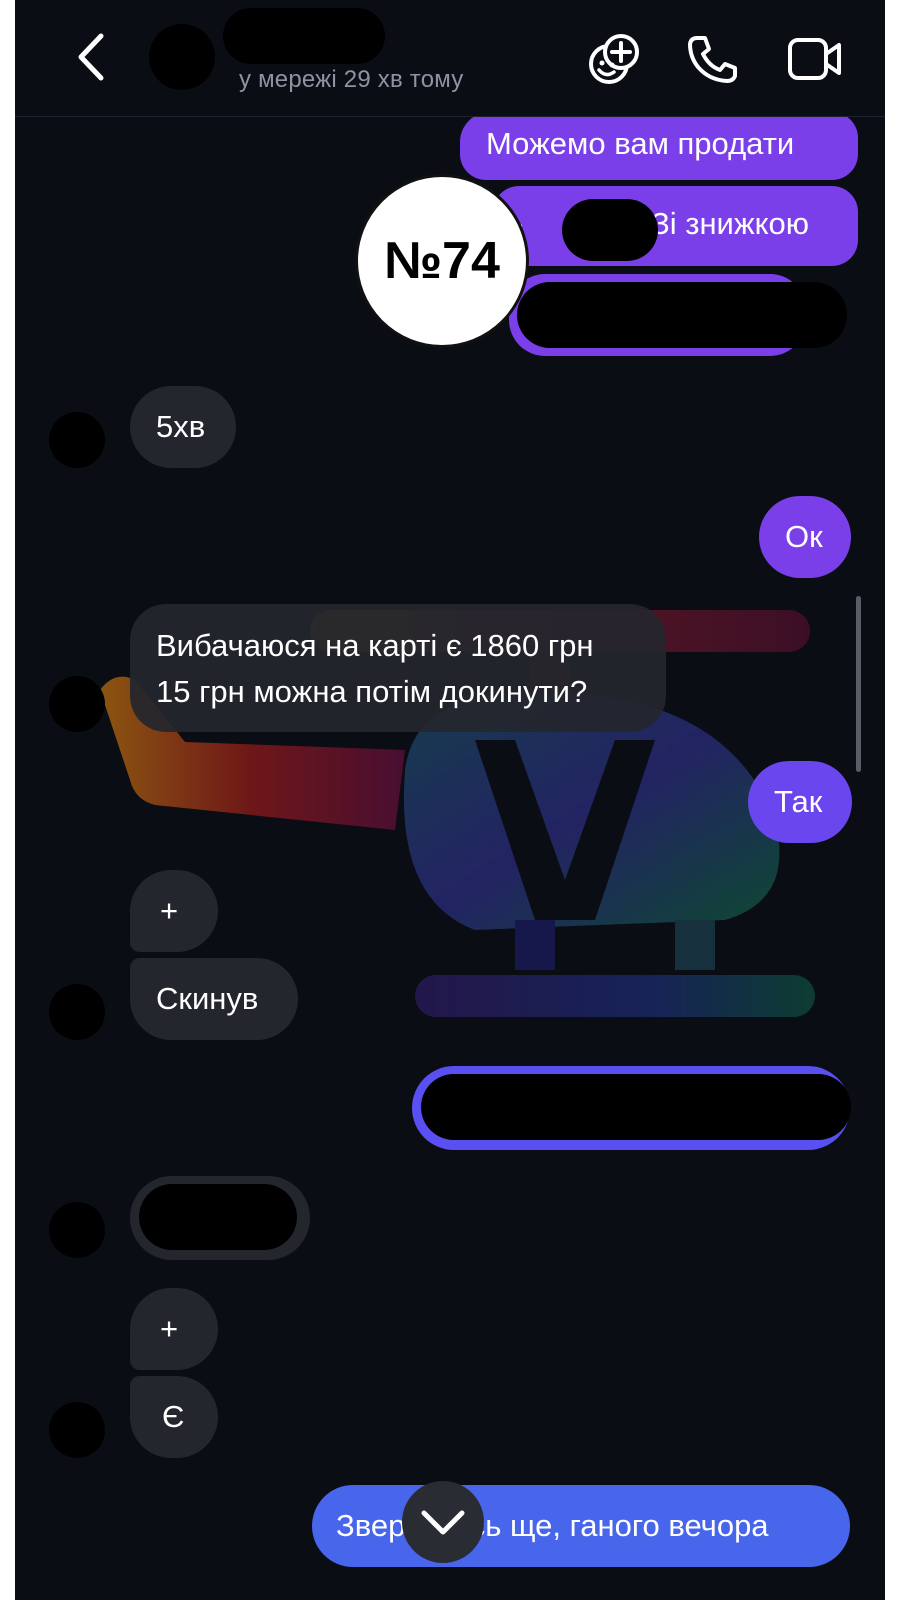 This screenshot has width=900, height=1600. What do you see at coordinates (372, 691) in the screenshot?
I see `message-text: 15 грн можна потім докинути?` at bounding box center [372, 691].